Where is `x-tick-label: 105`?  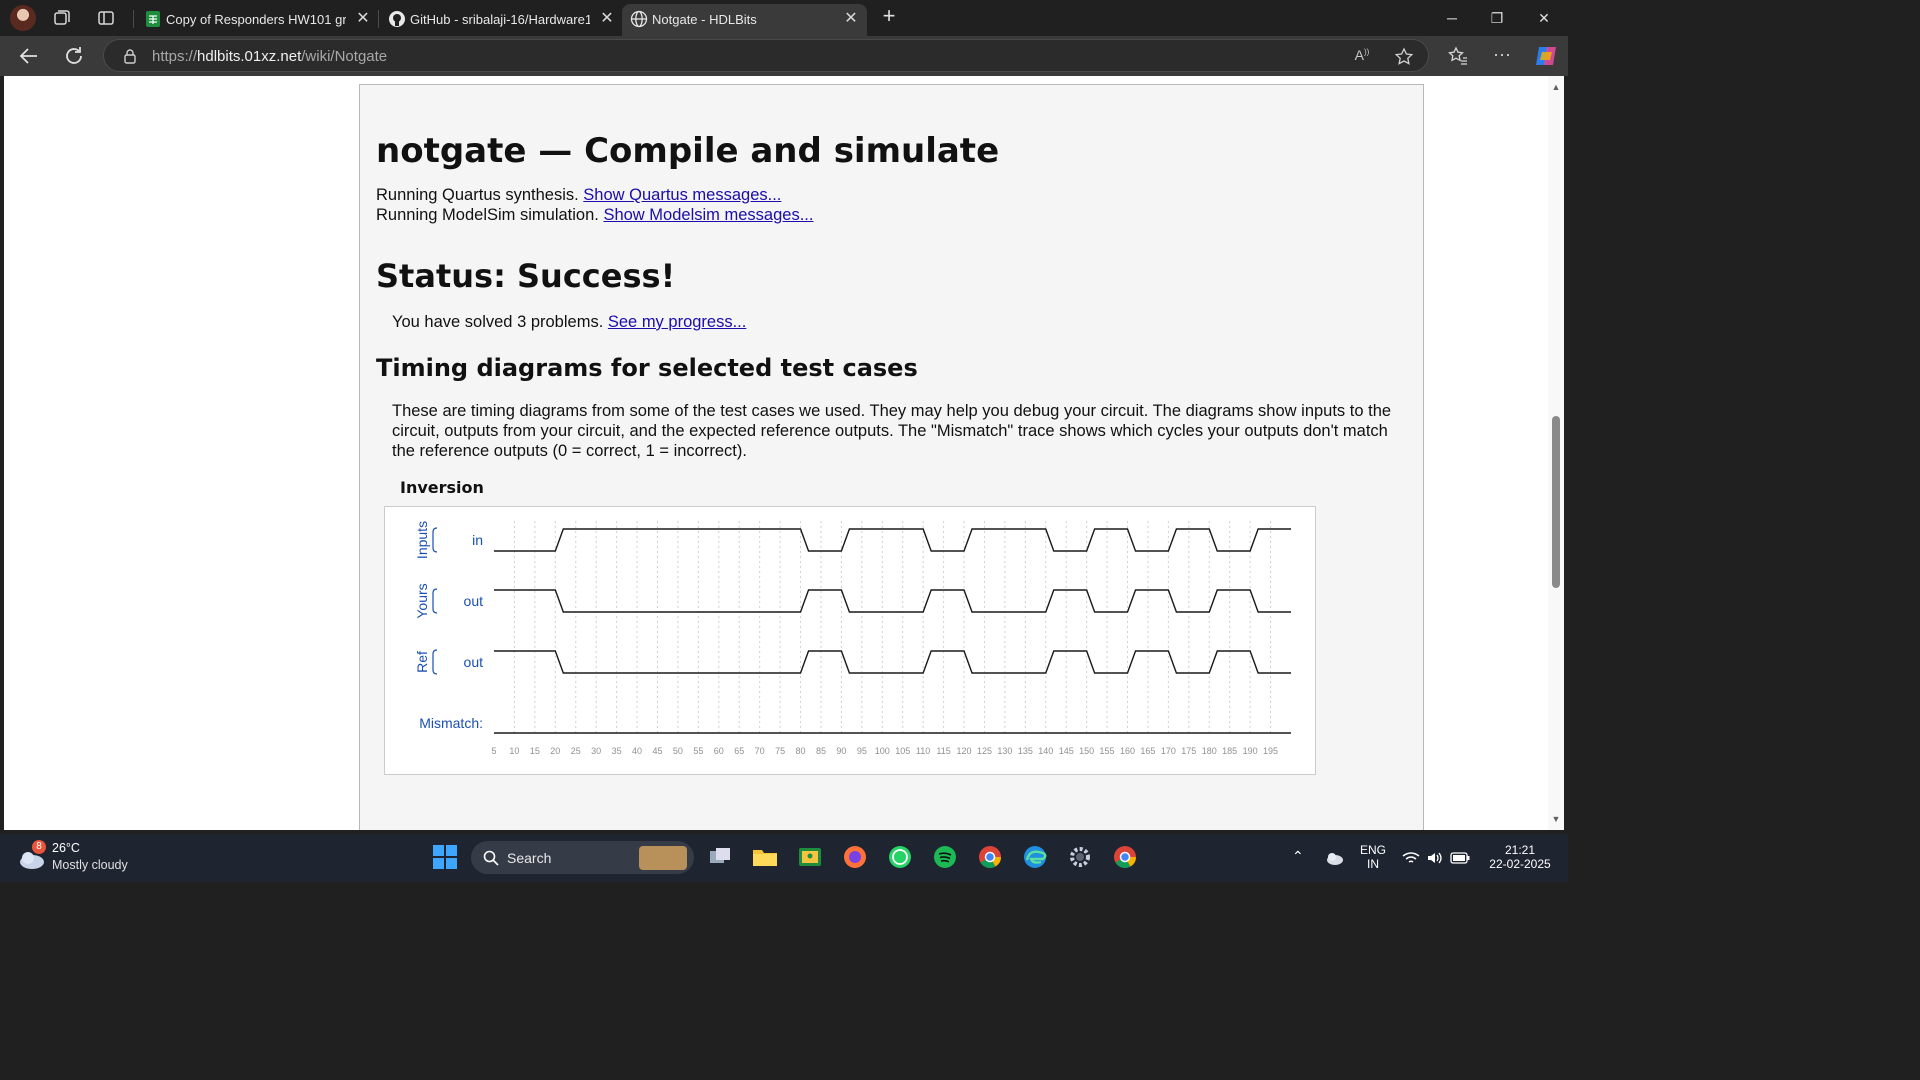 x-tick-label: 105 is located at coordinates (902, 751).